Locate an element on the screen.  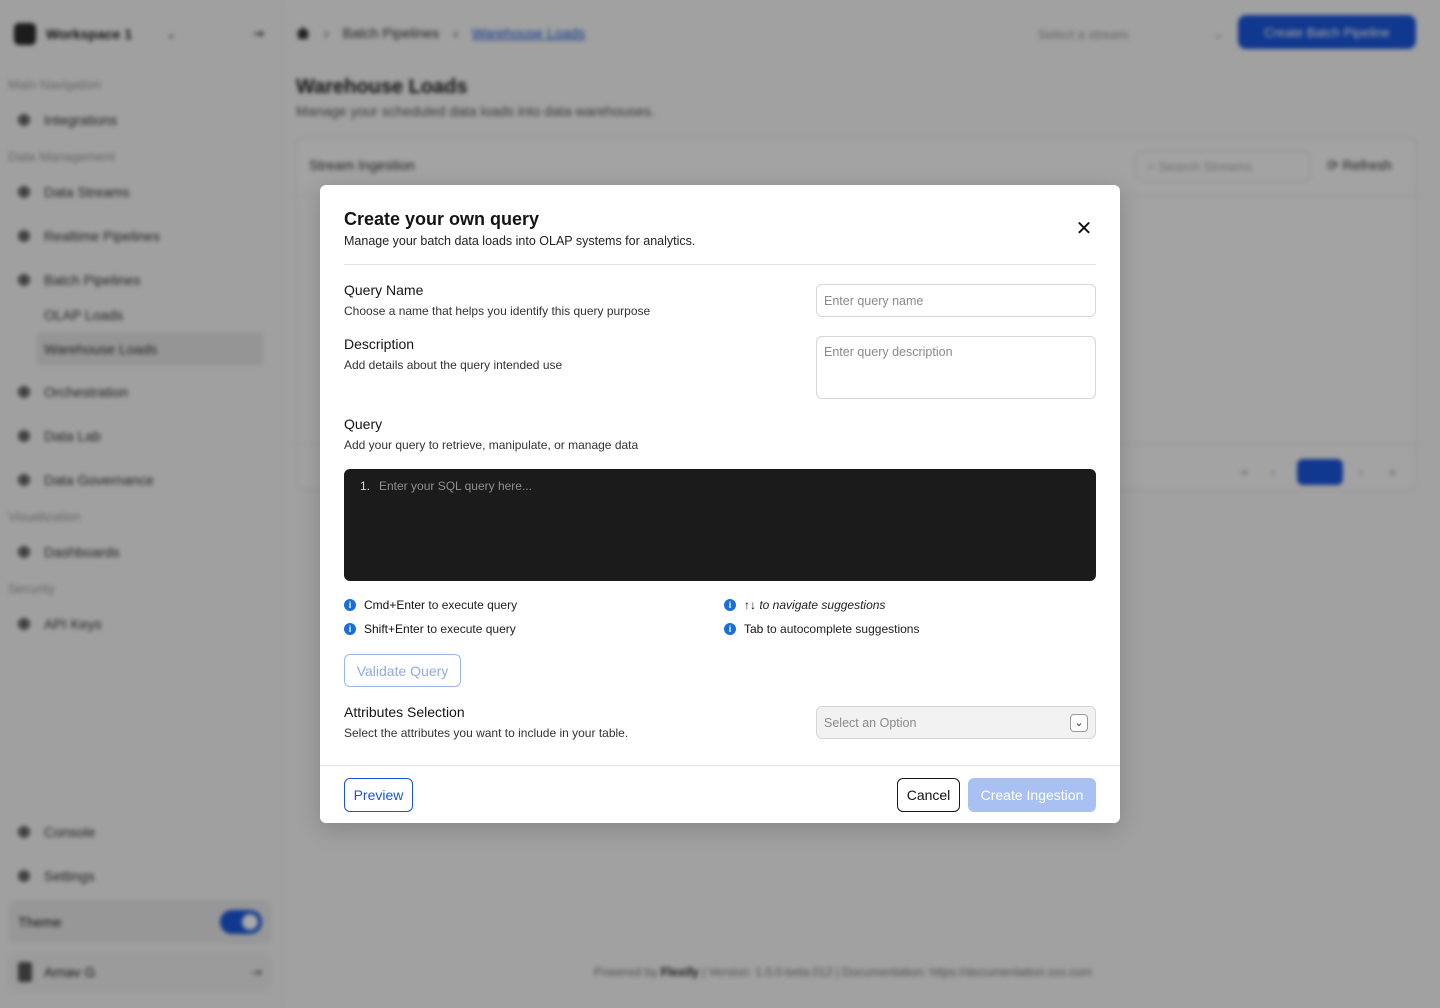
validate-query-button: Validate Query is located at coordinates (402, 670).